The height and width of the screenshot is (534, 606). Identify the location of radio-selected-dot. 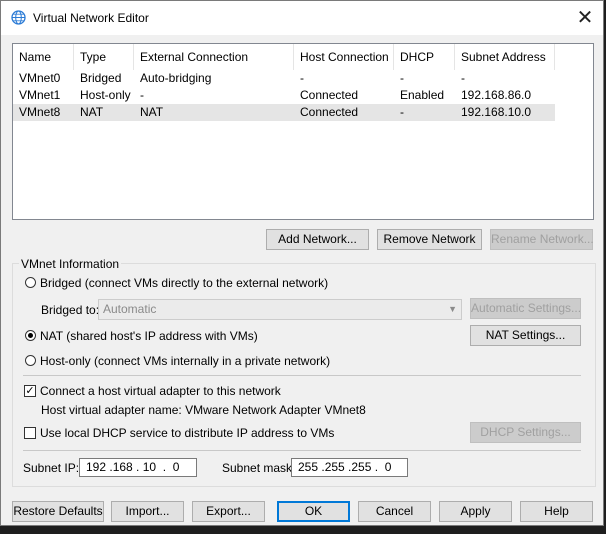
(30, 335).